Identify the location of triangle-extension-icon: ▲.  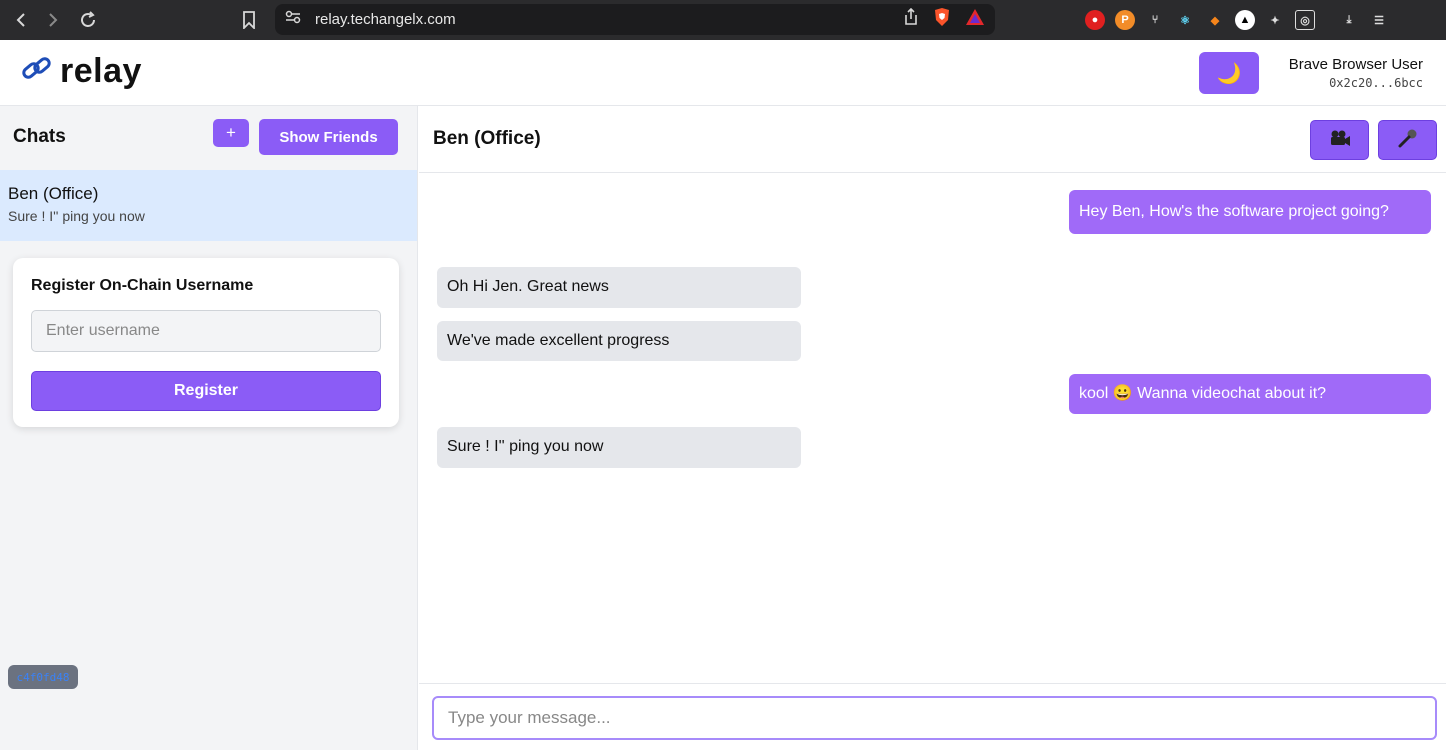
(1245, 20).